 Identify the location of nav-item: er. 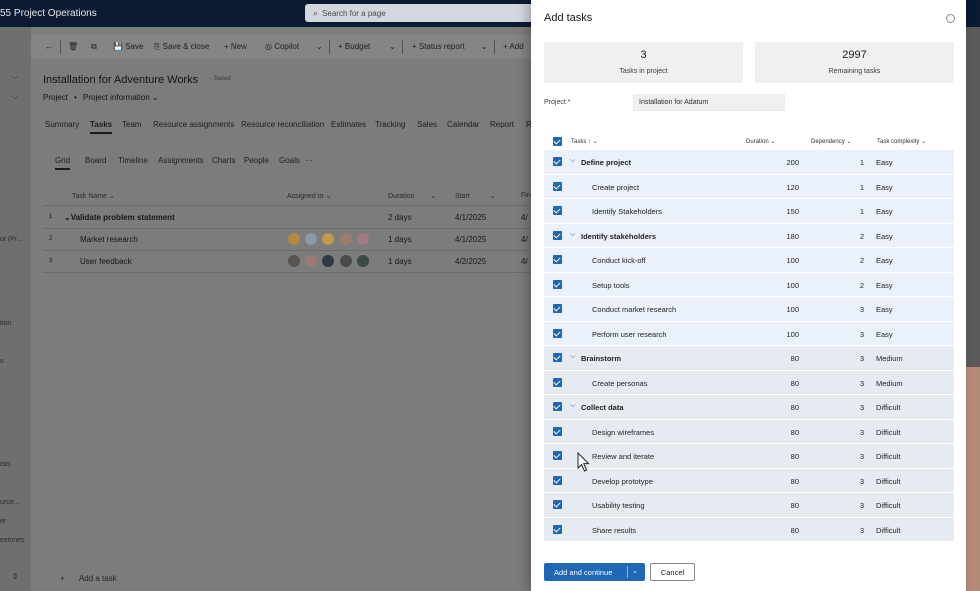
(3, 521).